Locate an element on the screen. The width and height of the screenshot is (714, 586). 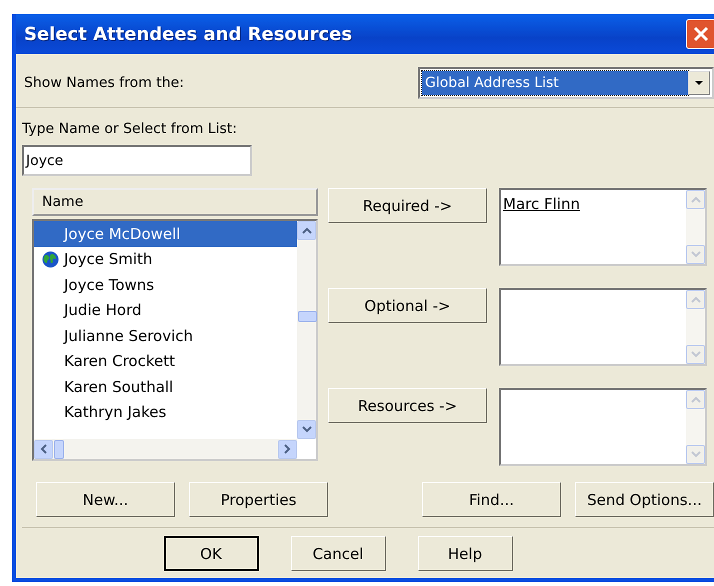
name-list-item: Joyce Towns is located at coordinates (165, 285).